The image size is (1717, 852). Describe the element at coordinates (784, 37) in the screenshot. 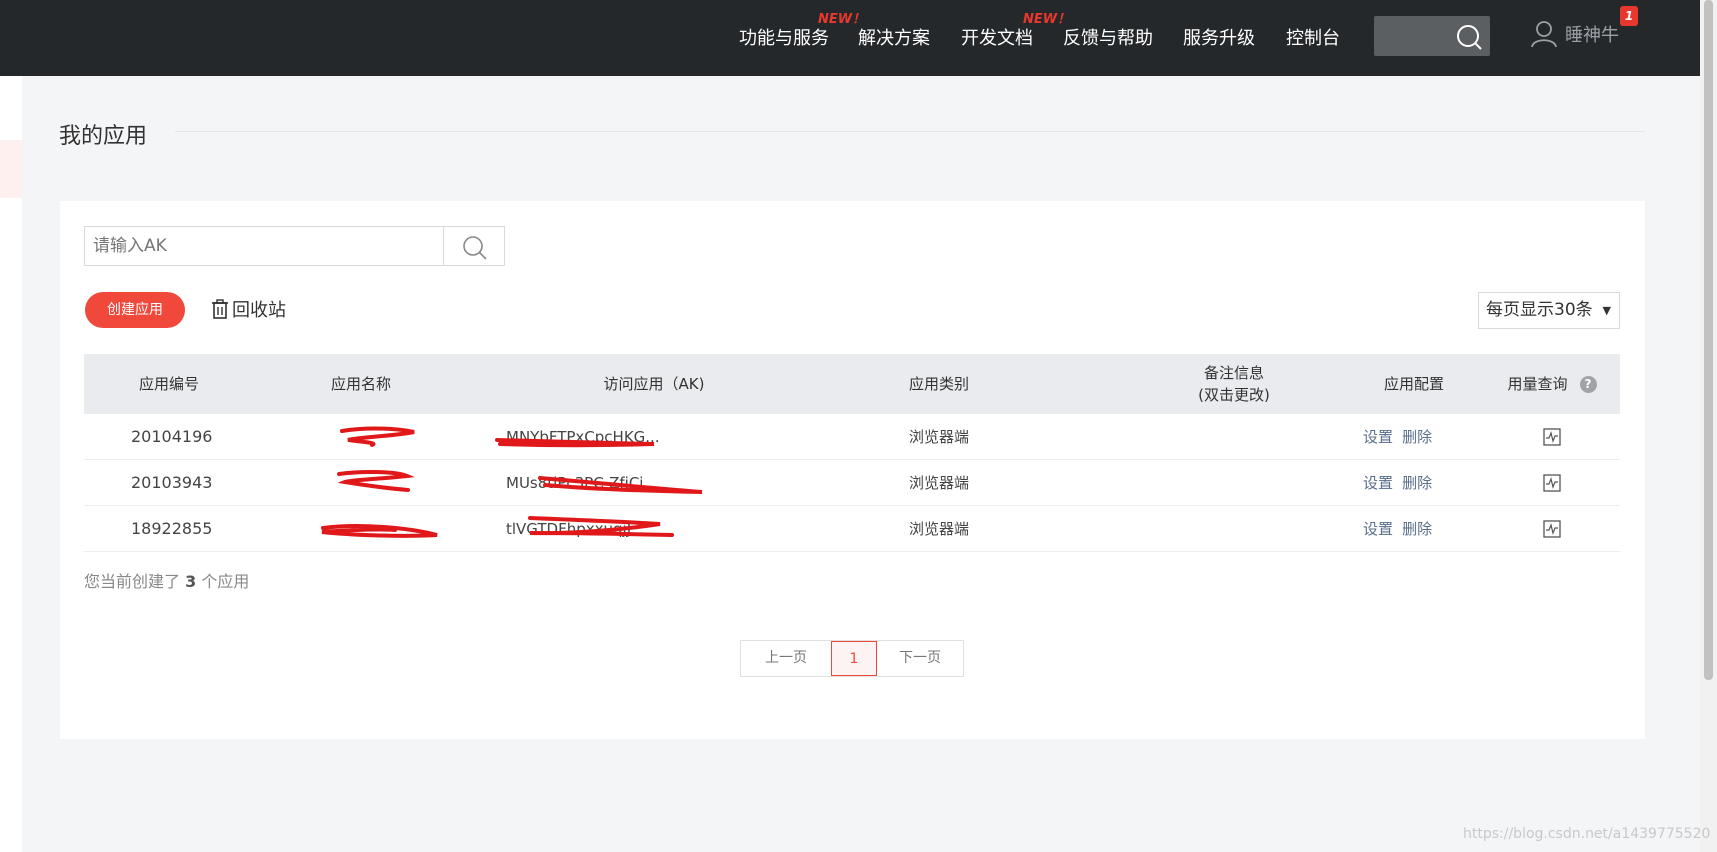

I see `nav-item-features: 功能与服务` at that location.